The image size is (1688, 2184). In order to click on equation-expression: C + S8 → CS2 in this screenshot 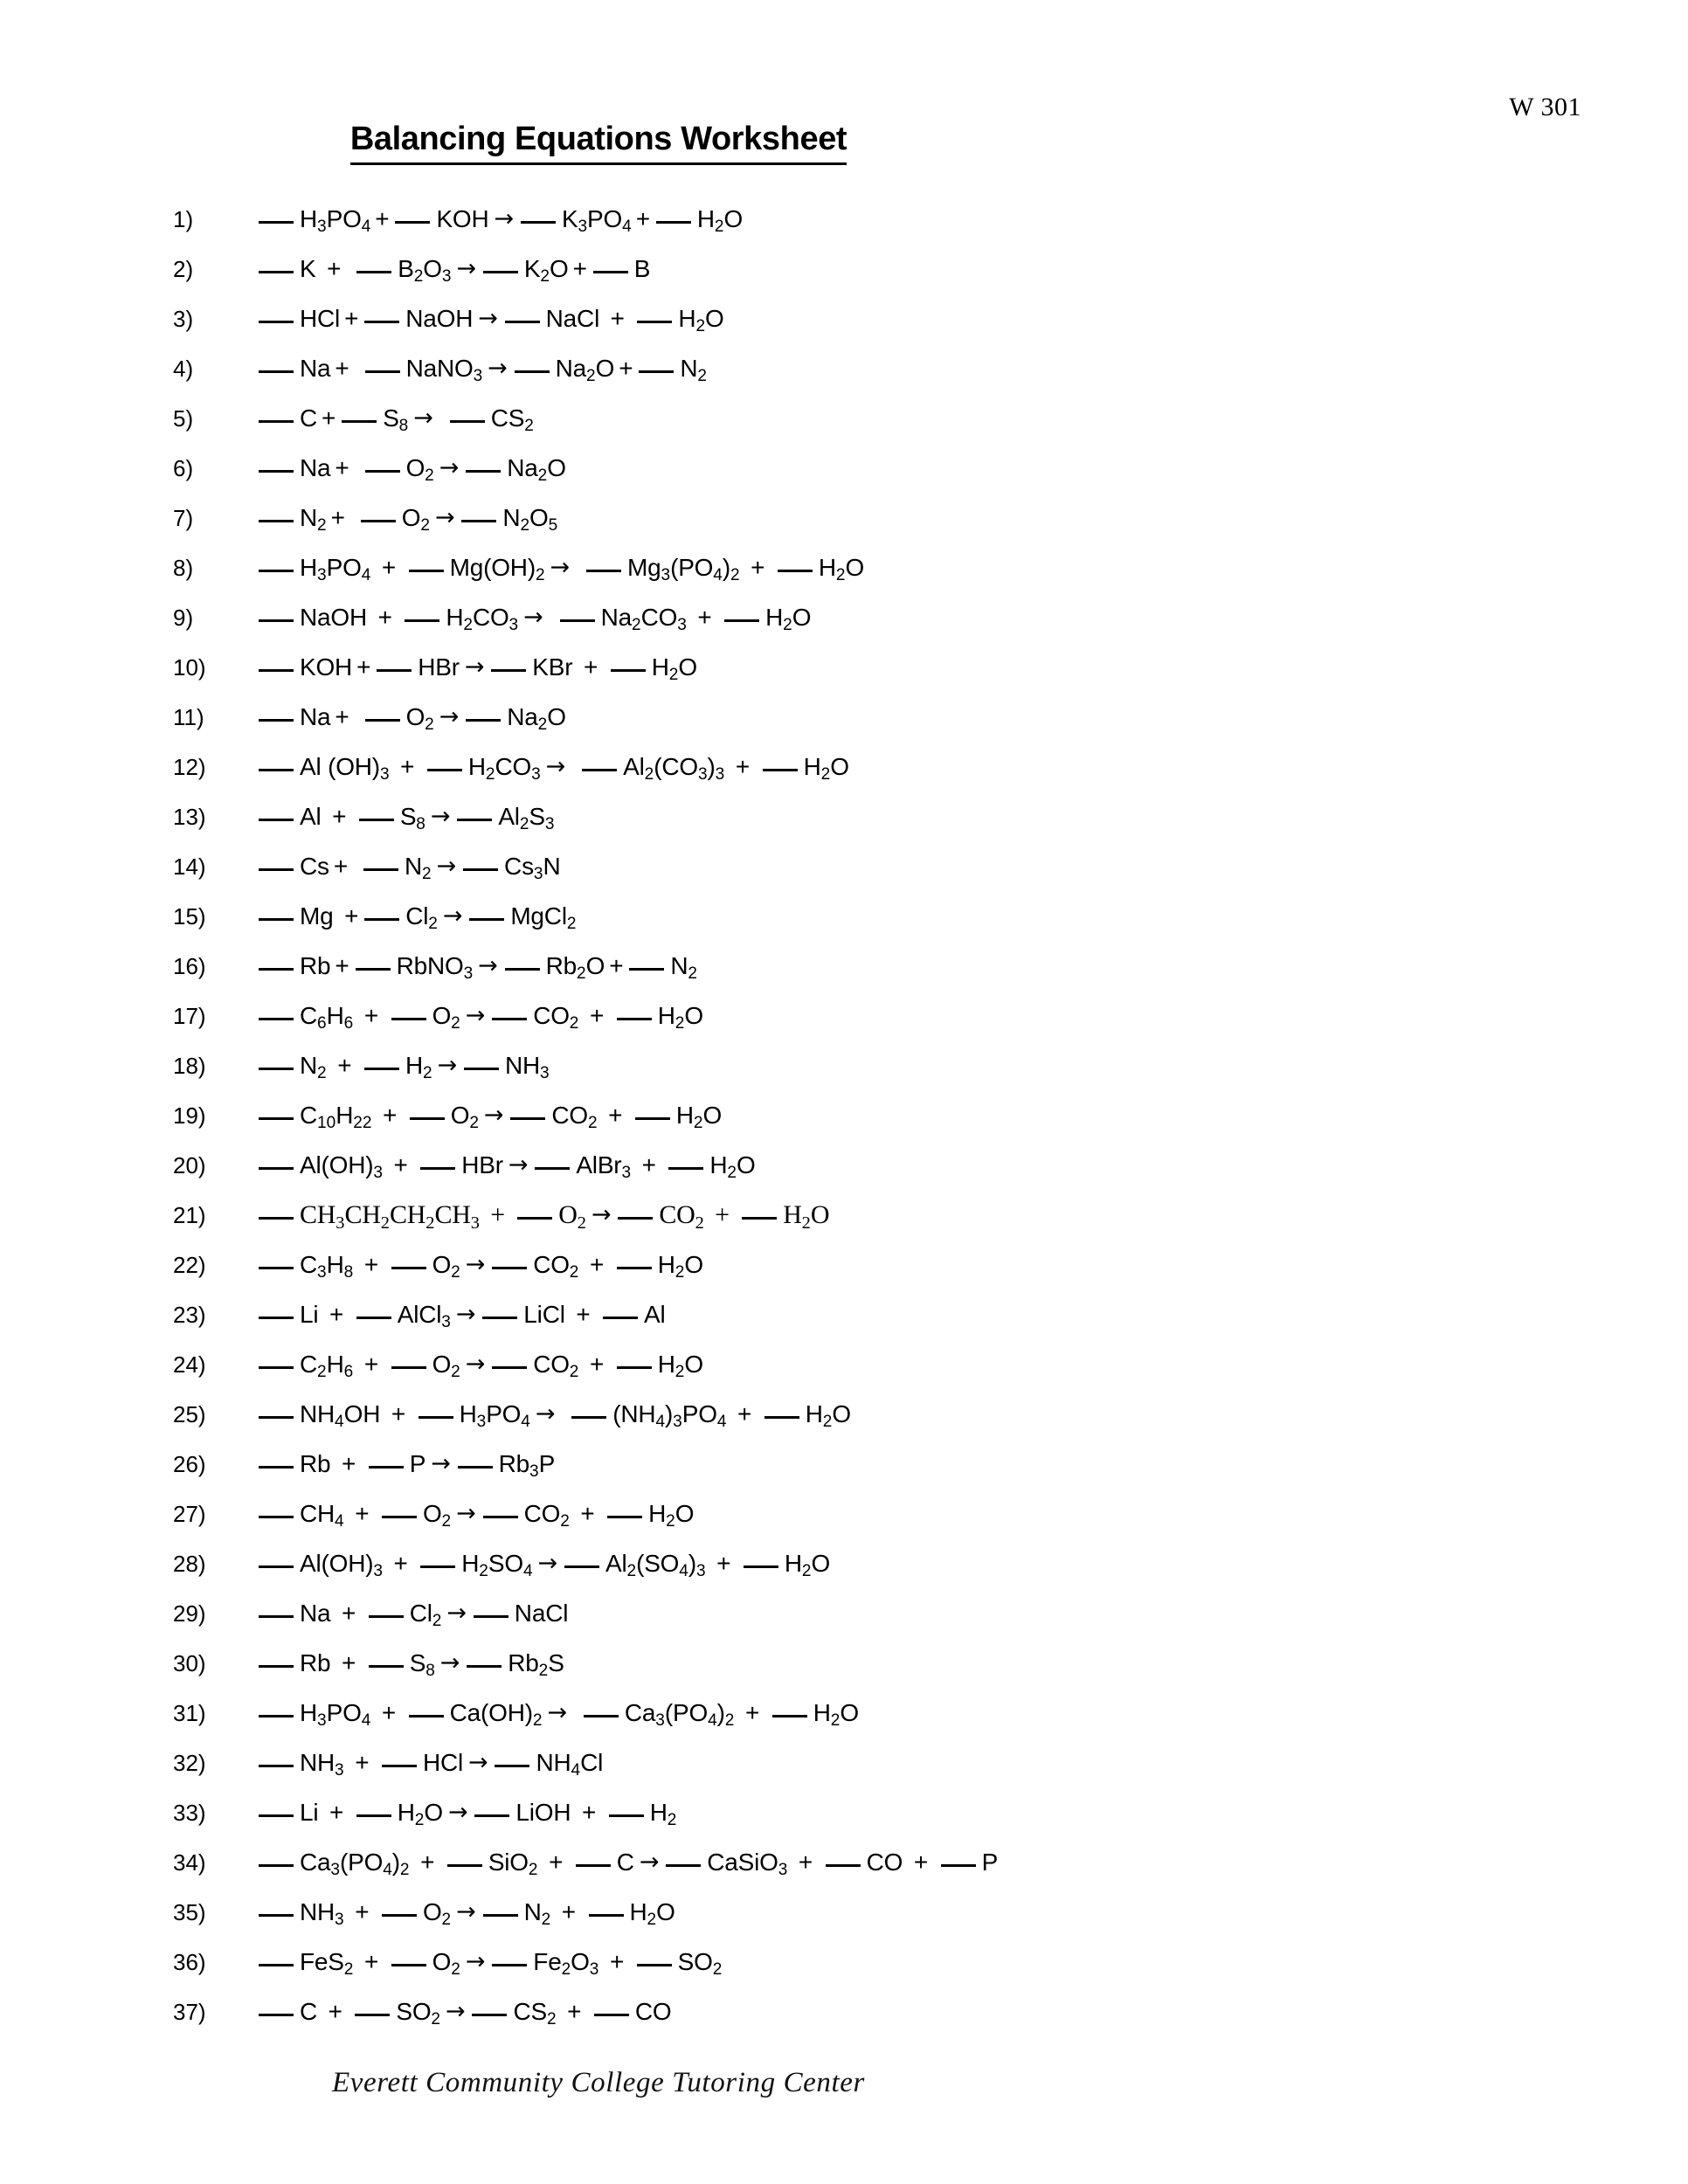, I will do `click(395, 419)`.